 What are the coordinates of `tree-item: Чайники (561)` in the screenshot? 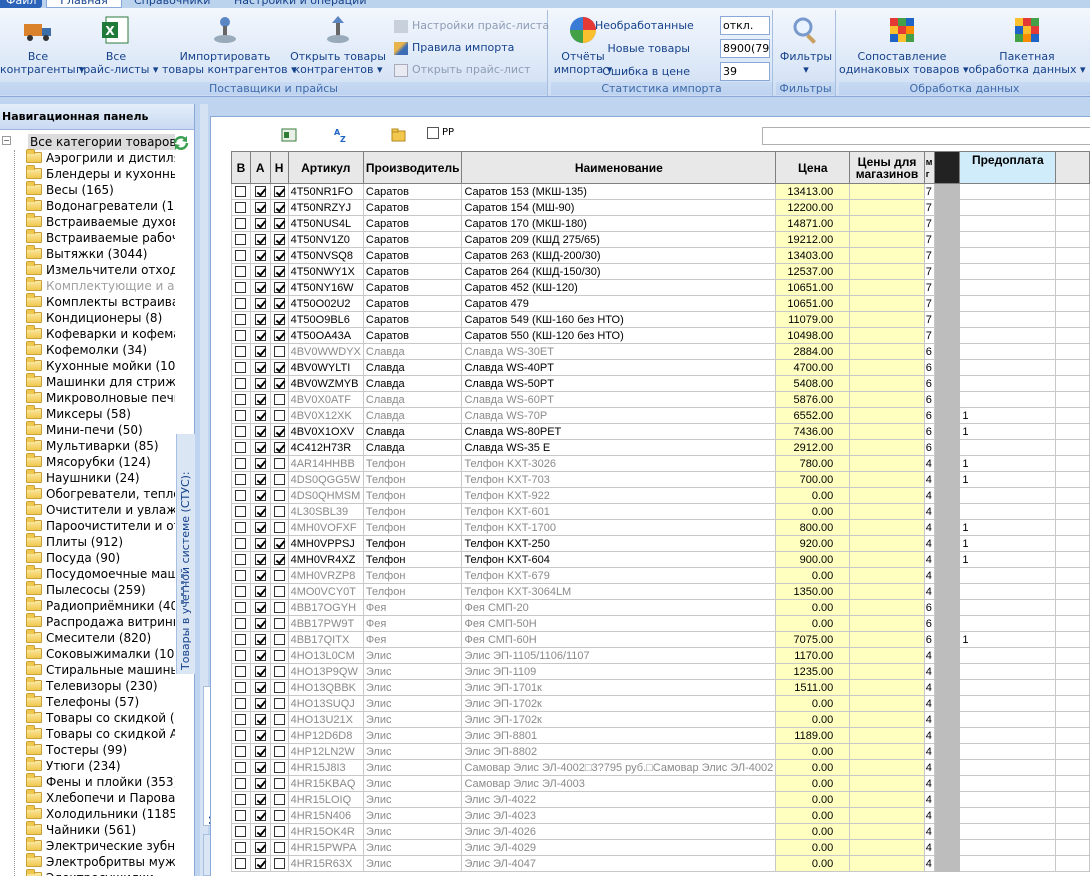 It's located at (81, 829).